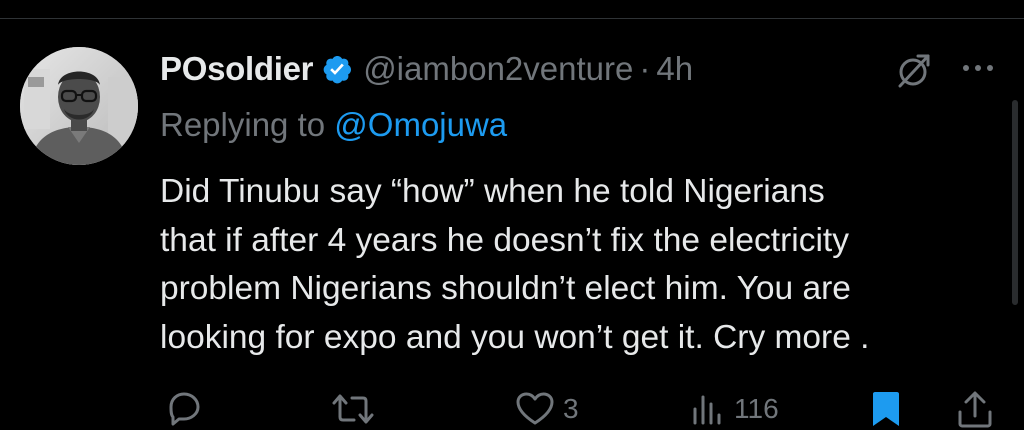  What do you see at coordinates (756, 408) in the screenshot?
I see `views-count: 116` at bounding box center [756, 408].